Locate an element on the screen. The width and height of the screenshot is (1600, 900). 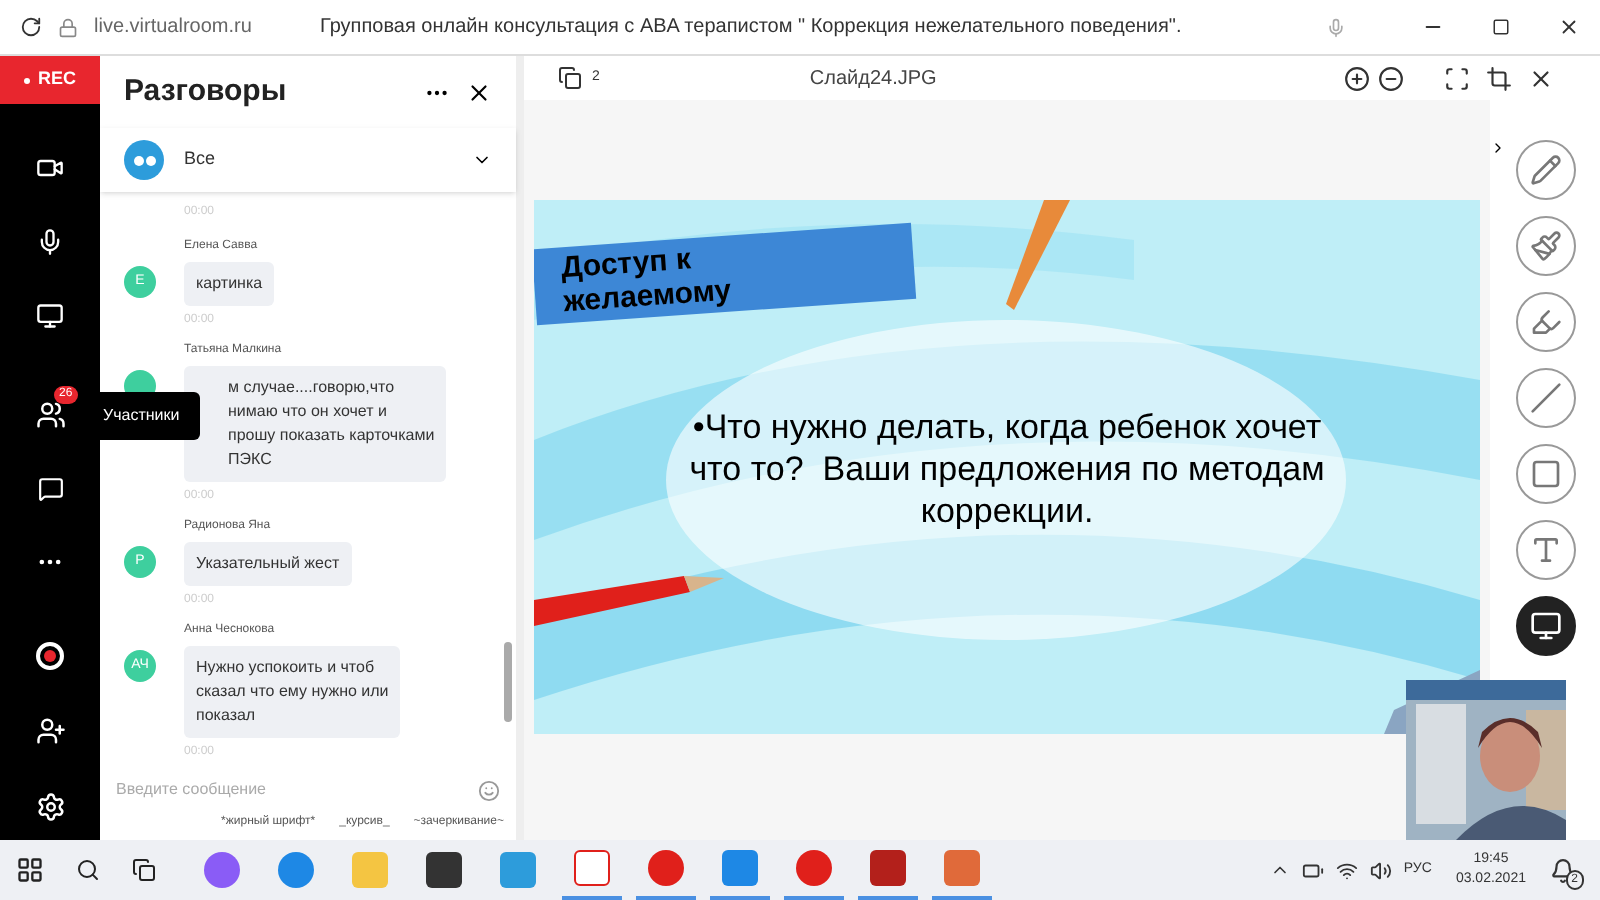
settings-icon is located at coordinates (50, 807).